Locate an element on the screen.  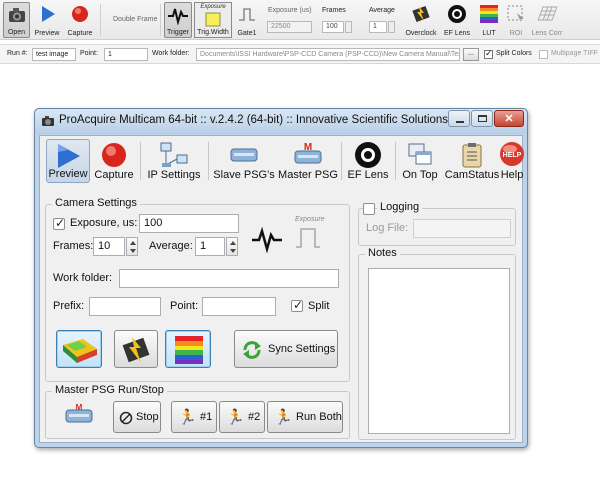
pulse-icon is located at coordinates (178, 16).